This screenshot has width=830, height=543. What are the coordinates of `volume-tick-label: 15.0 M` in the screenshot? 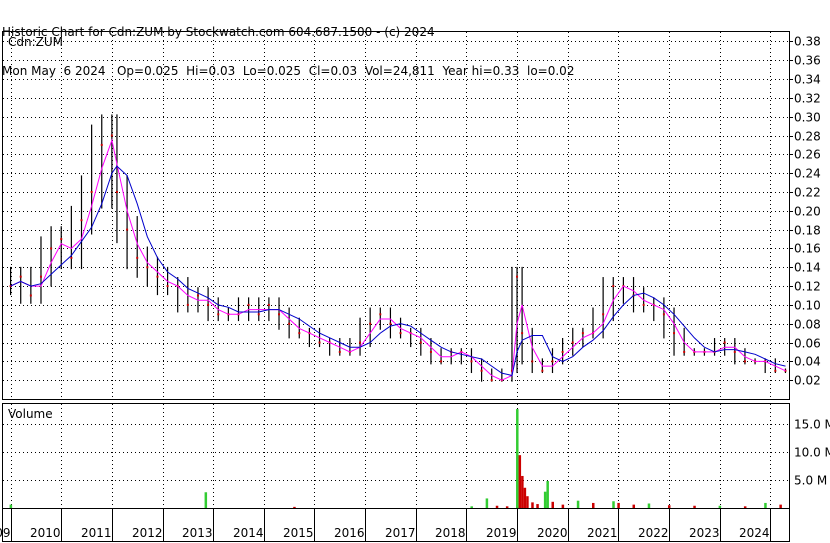 It's located at (812, 425).